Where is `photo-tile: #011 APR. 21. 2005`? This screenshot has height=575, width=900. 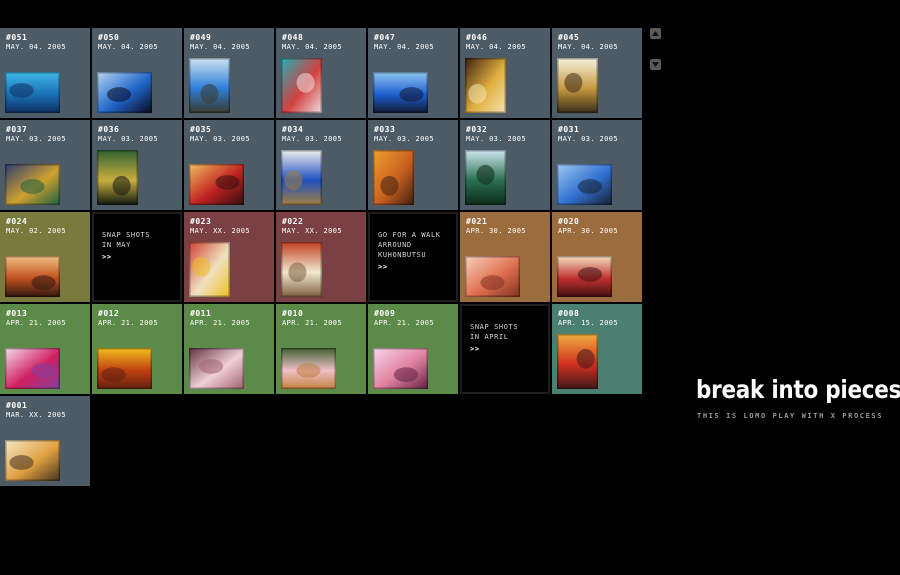 photo-tile: #011 APR. 21. 2005 is located at coordinates (229, 349).